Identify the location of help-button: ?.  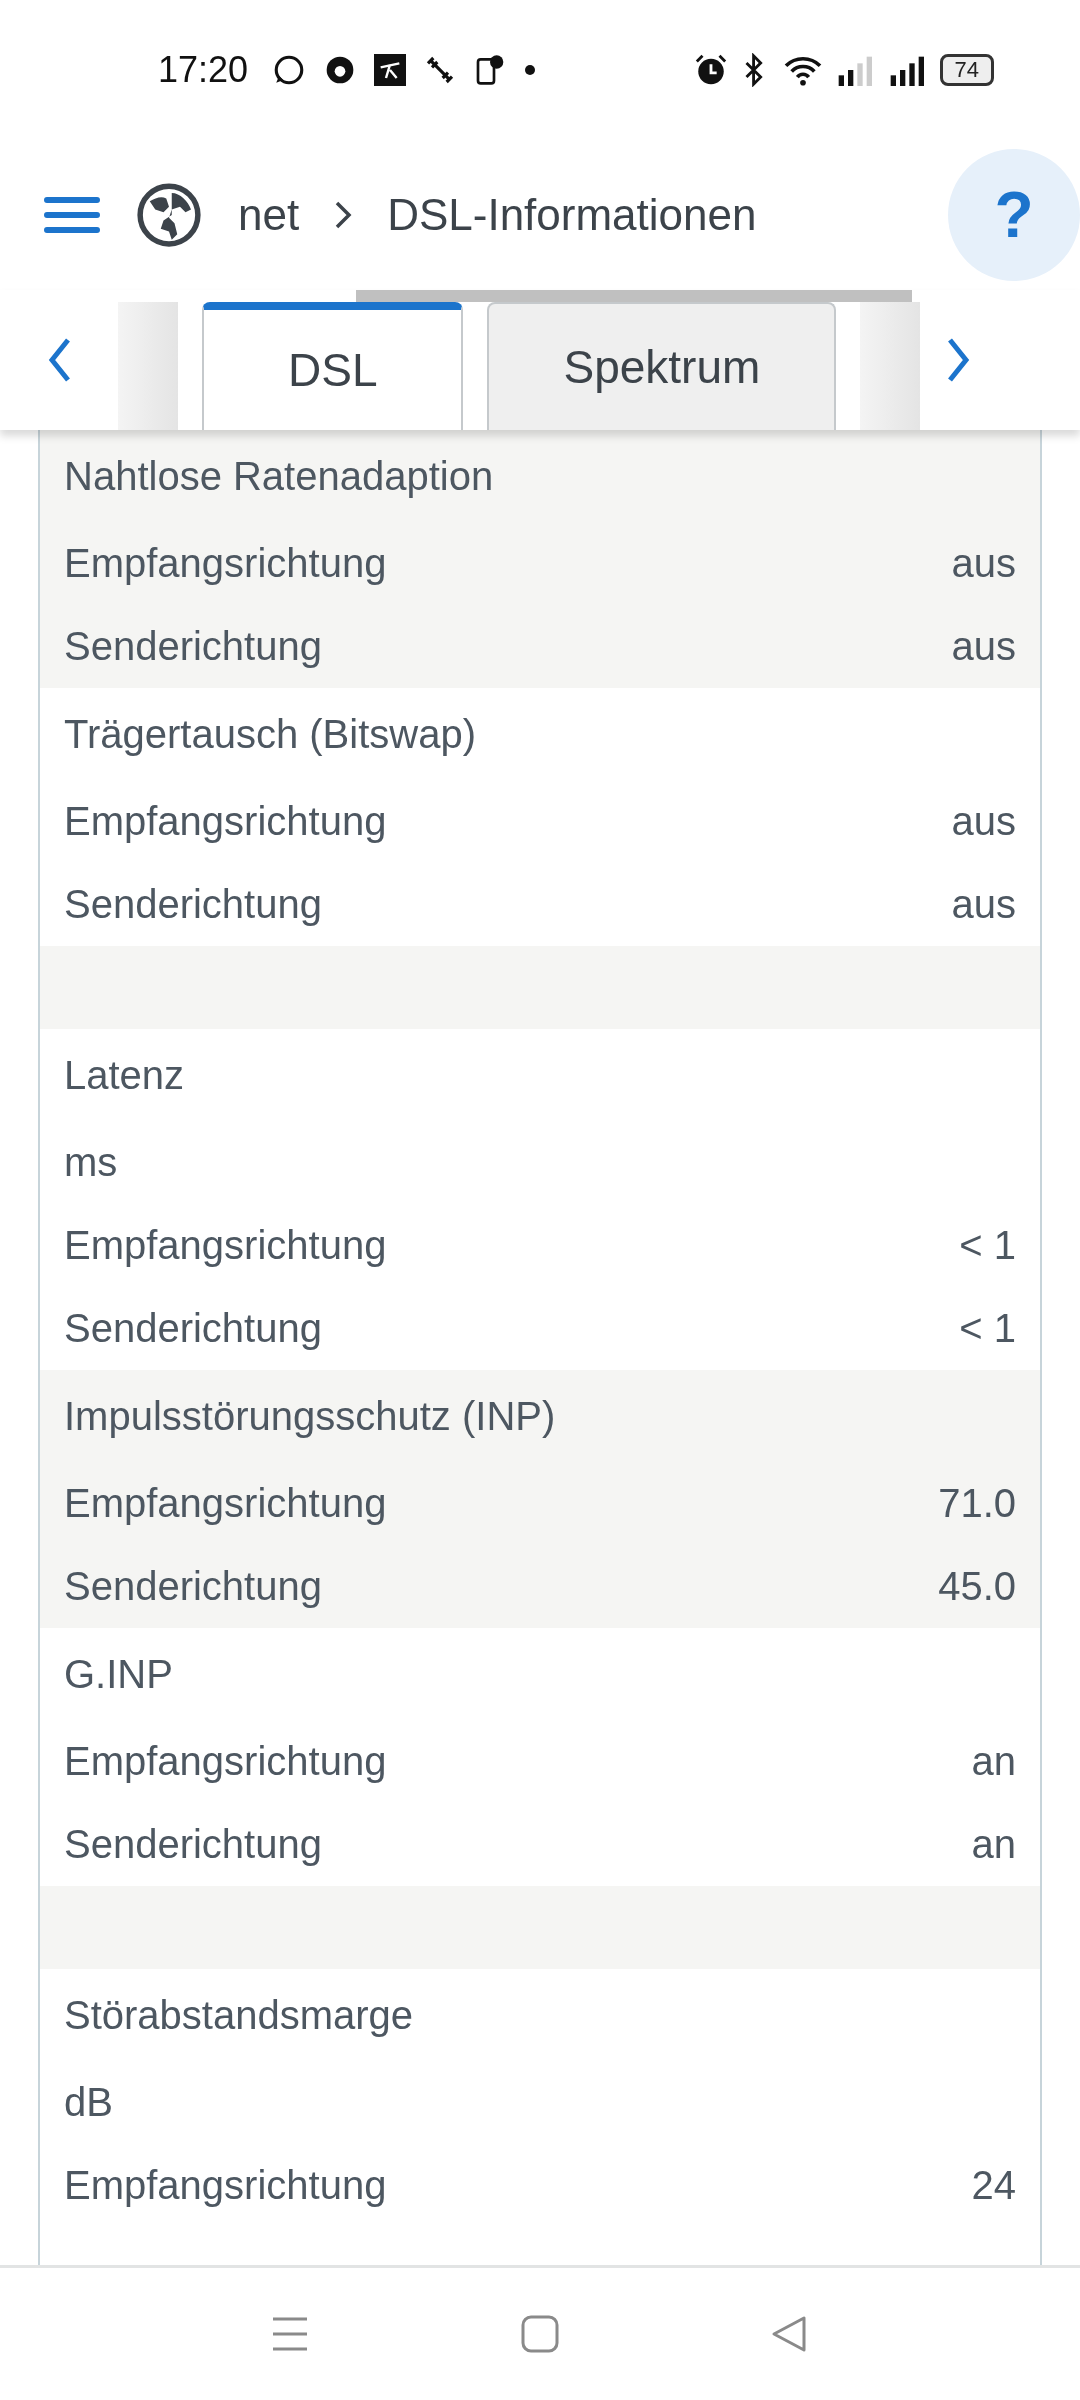
(1014, 215).